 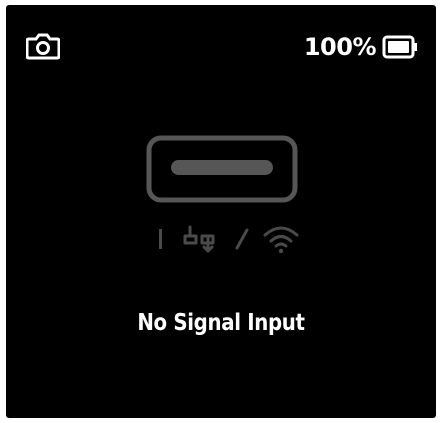 I want to click on no-signal-message: No Signal Input, so click(x=221, y=323).